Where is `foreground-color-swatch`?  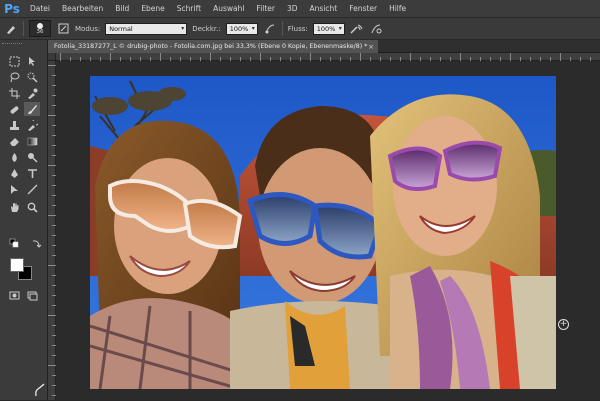 foreground-color-swatch is located at coordinates (17, 265).